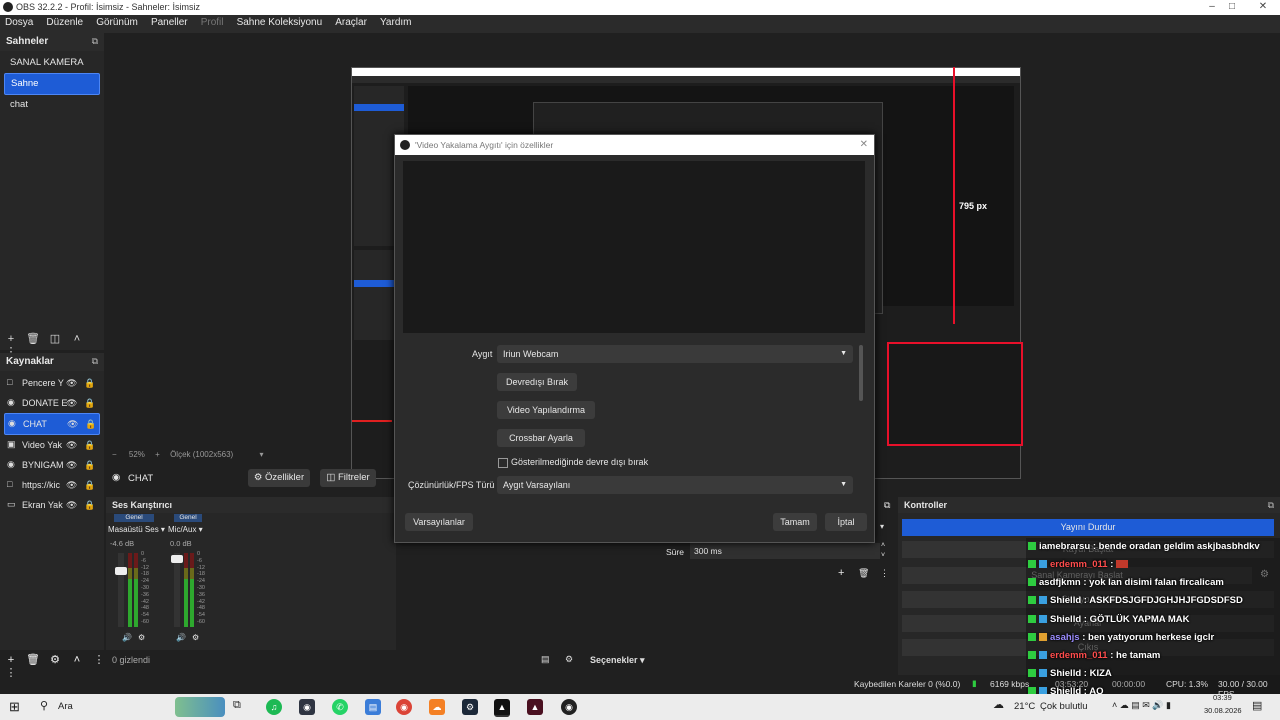 This screenshot has width=1280, height=720. What do you see at coordinates (14, 707) in the screenshot?
I see `windows-start-icon: ⊞` at bounding box center [14, 707].